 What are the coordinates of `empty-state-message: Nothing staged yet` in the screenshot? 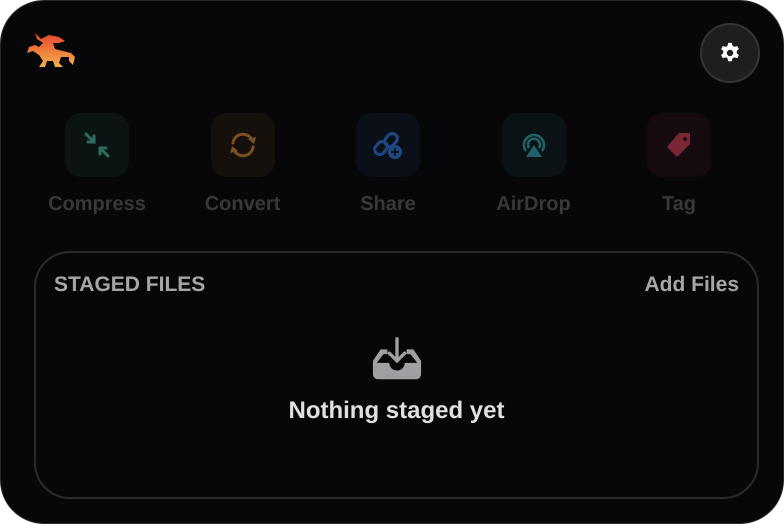 It's located at (396, 411).